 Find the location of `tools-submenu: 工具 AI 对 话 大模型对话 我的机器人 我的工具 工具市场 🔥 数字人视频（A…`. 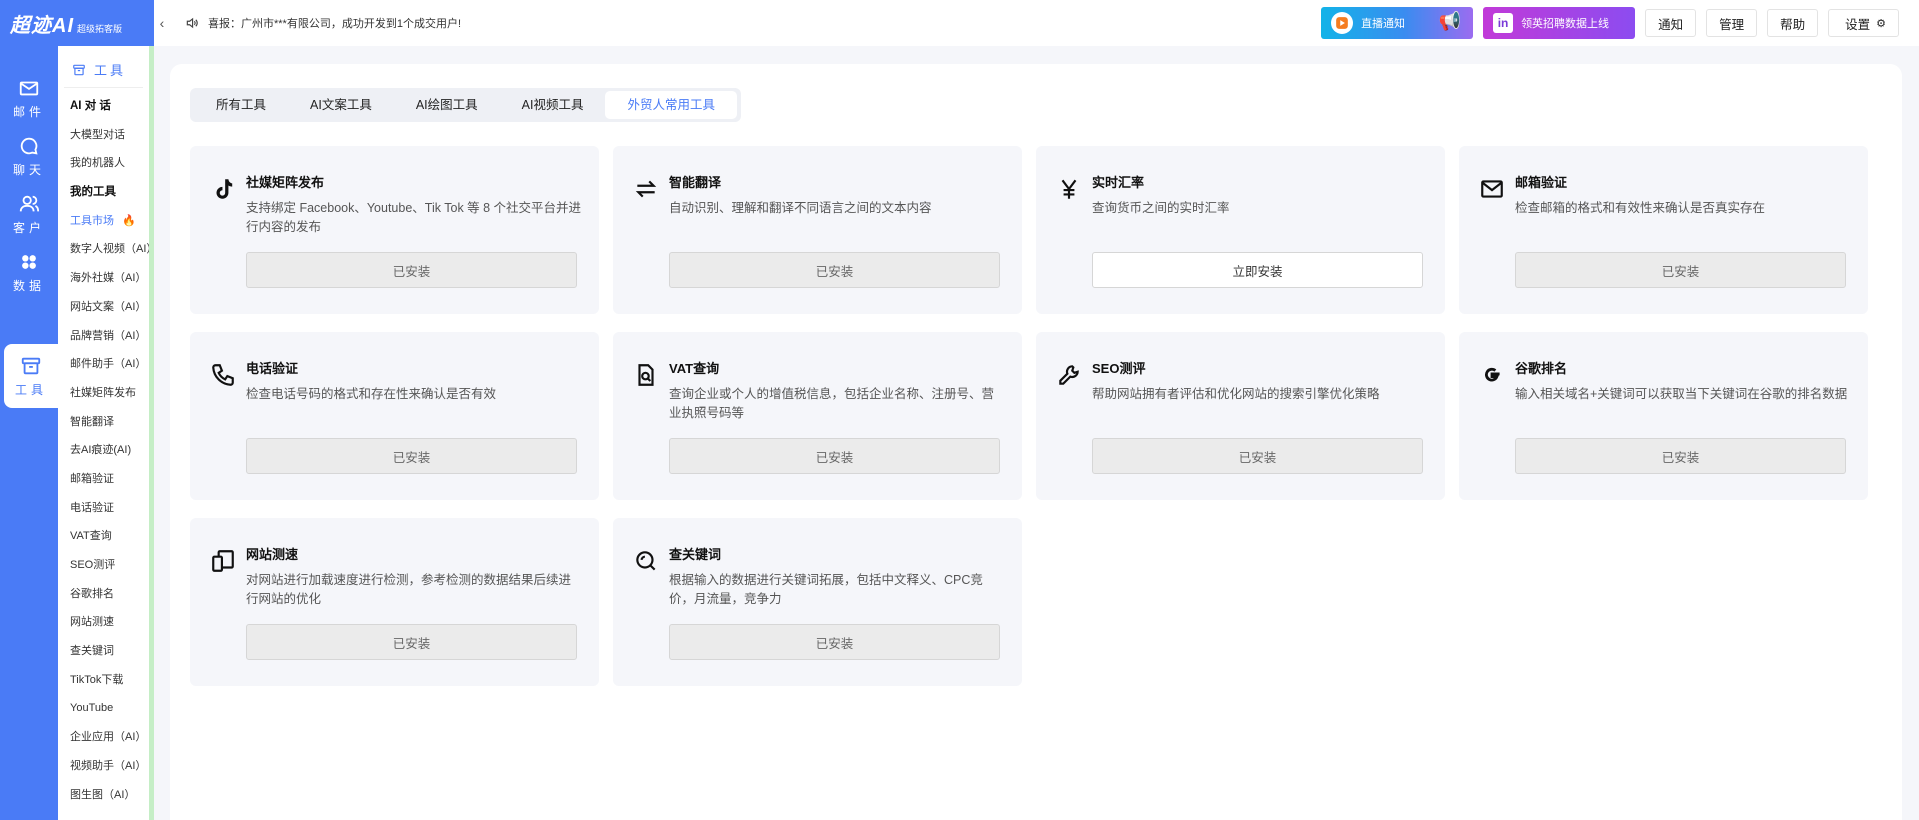

tools-submenu: 工具 AI 对 话 大模型对话 我的机器人 我的工具 工具市场 🔥 数字人视频（A… is located at coordinates (106, 433).